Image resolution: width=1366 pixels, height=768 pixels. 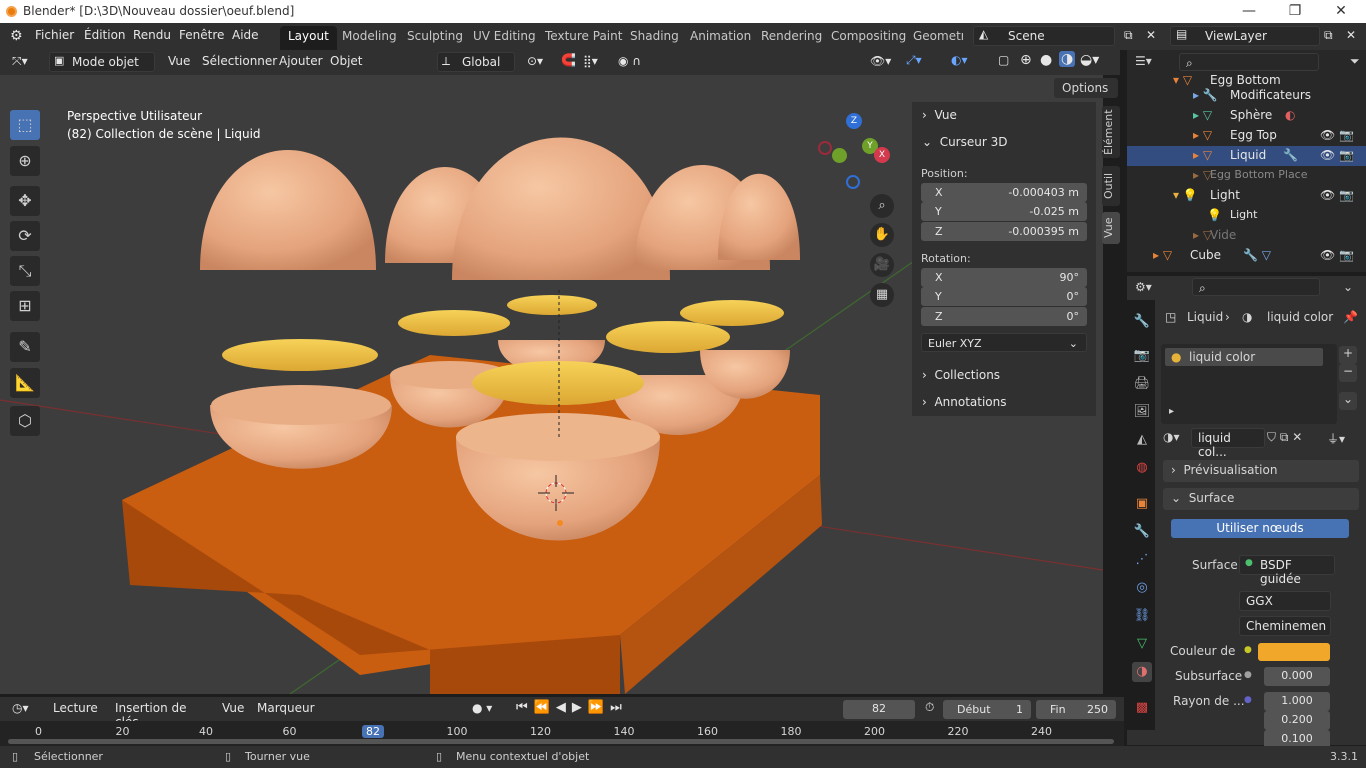 I want to click on scene-props-icon: ◭, so click(x=1142, y=440).